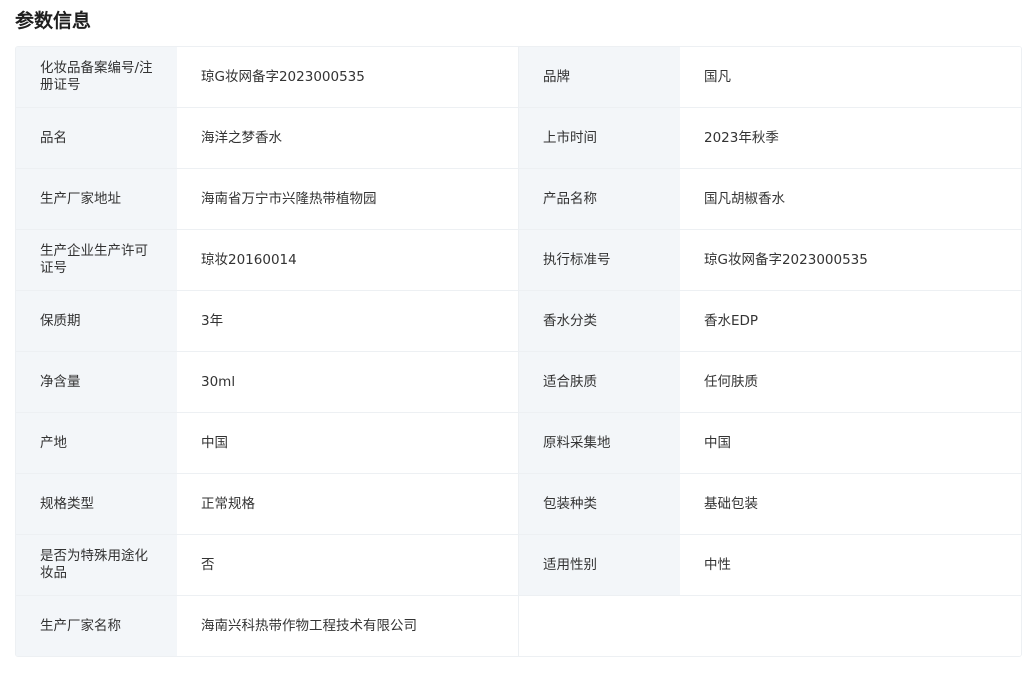  I want to click on param-label: 化妆品备案编号/注册证号, so click(96, 77).